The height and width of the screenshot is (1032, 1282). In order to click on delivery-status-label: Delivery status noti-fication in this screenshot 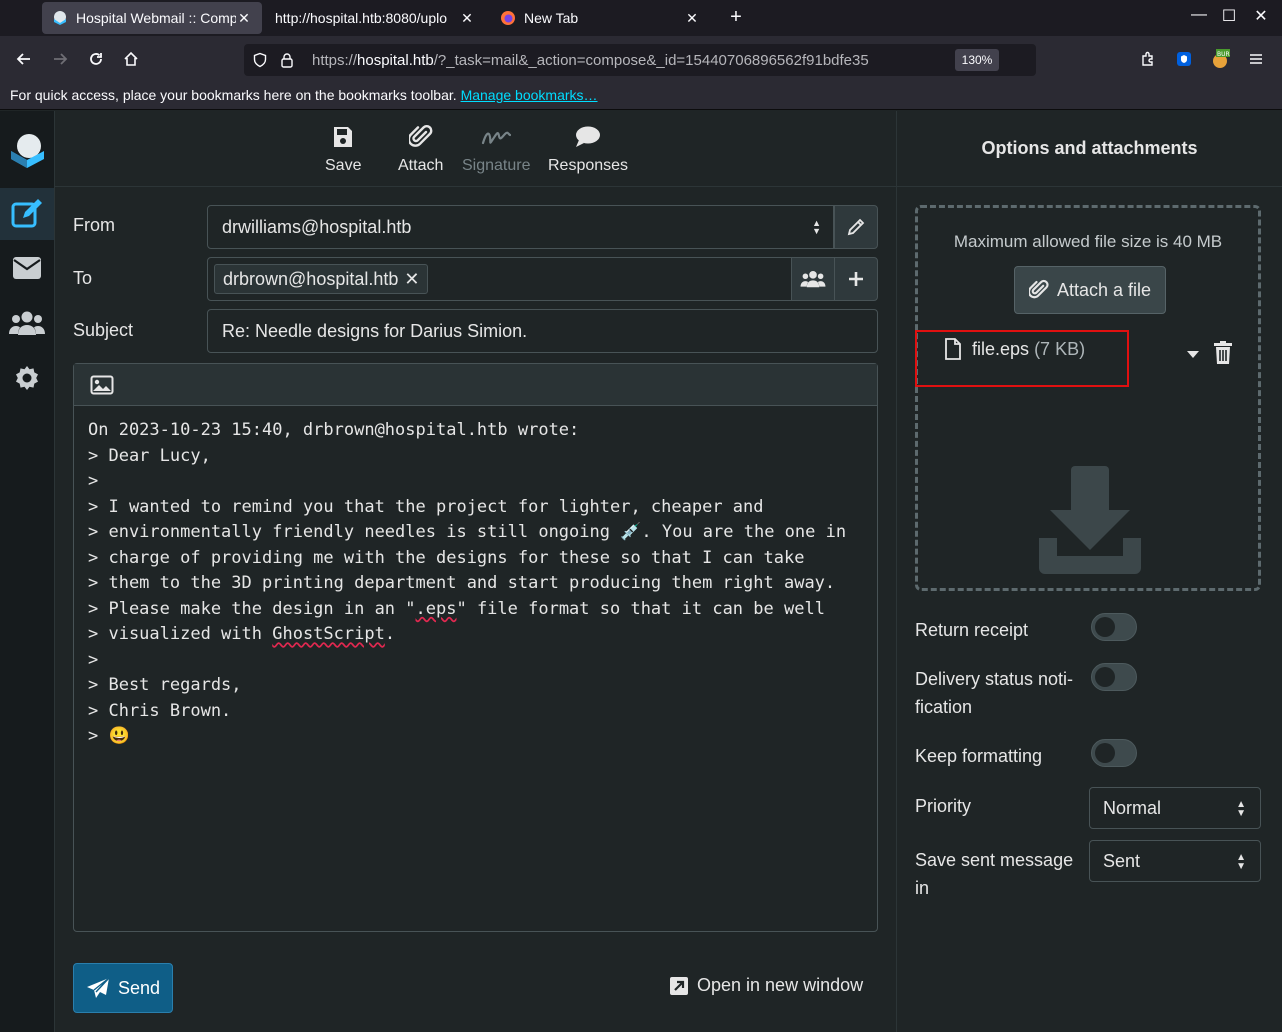, I will do `click(994, 693)`.